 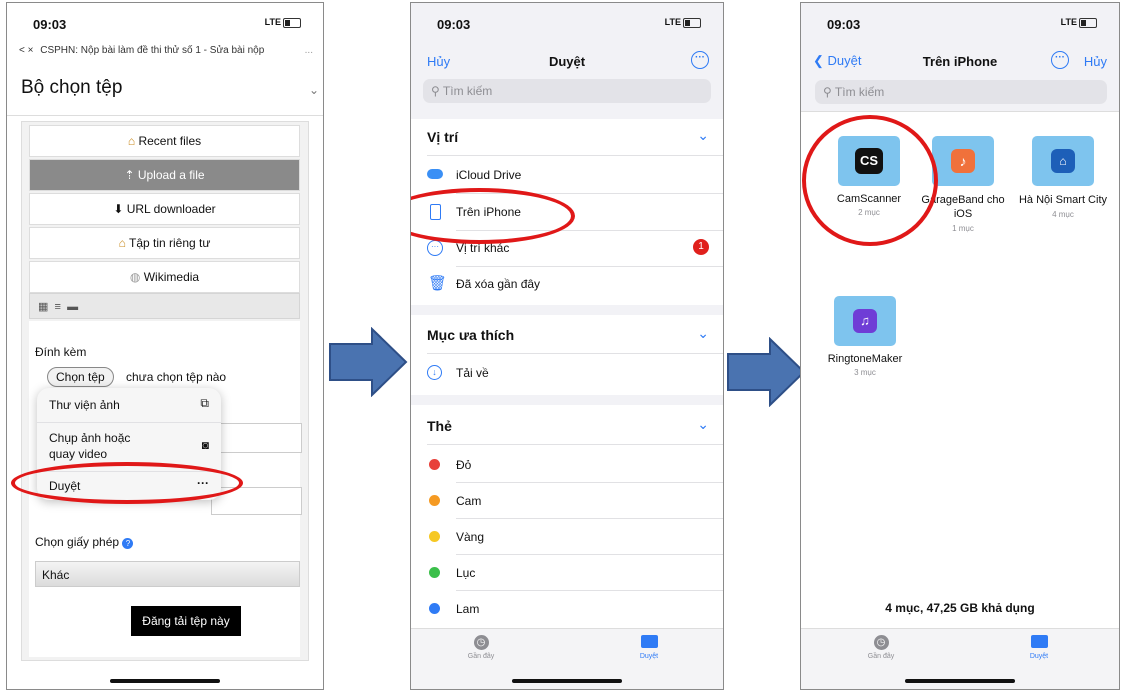 I want to click on search-placeholder: Tìm kiếm, so click(x=467, y=91).